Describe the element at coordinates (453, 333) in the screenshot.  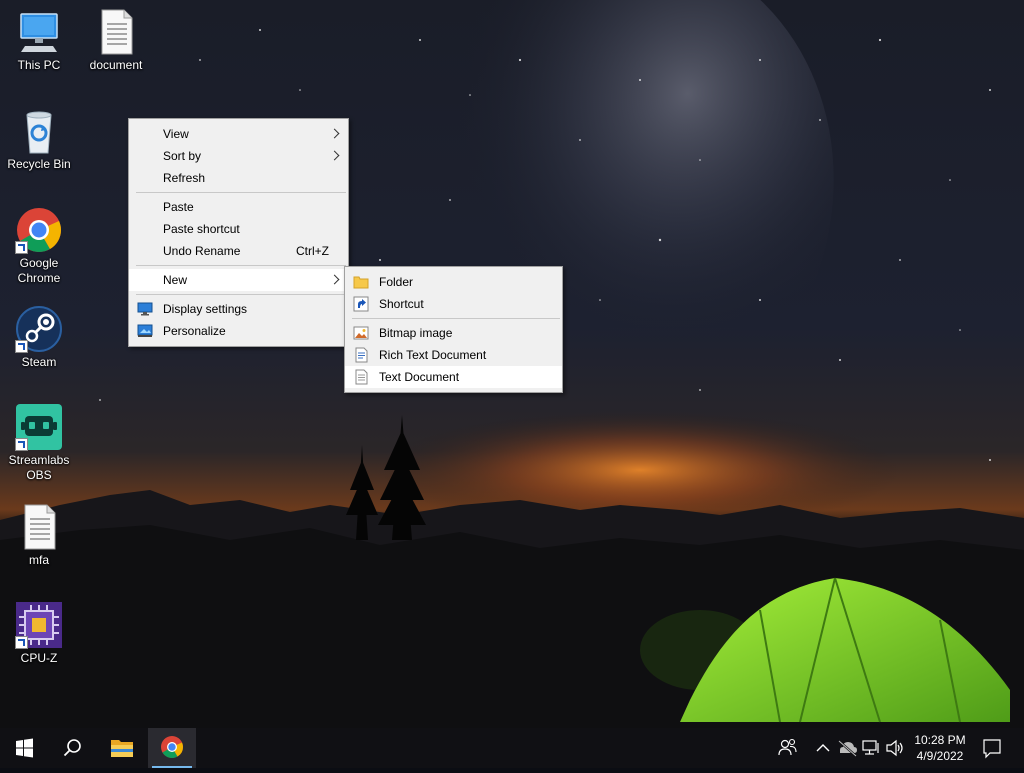
I see `menu-item-new-bitmap-image: Bitmap image` at that location.